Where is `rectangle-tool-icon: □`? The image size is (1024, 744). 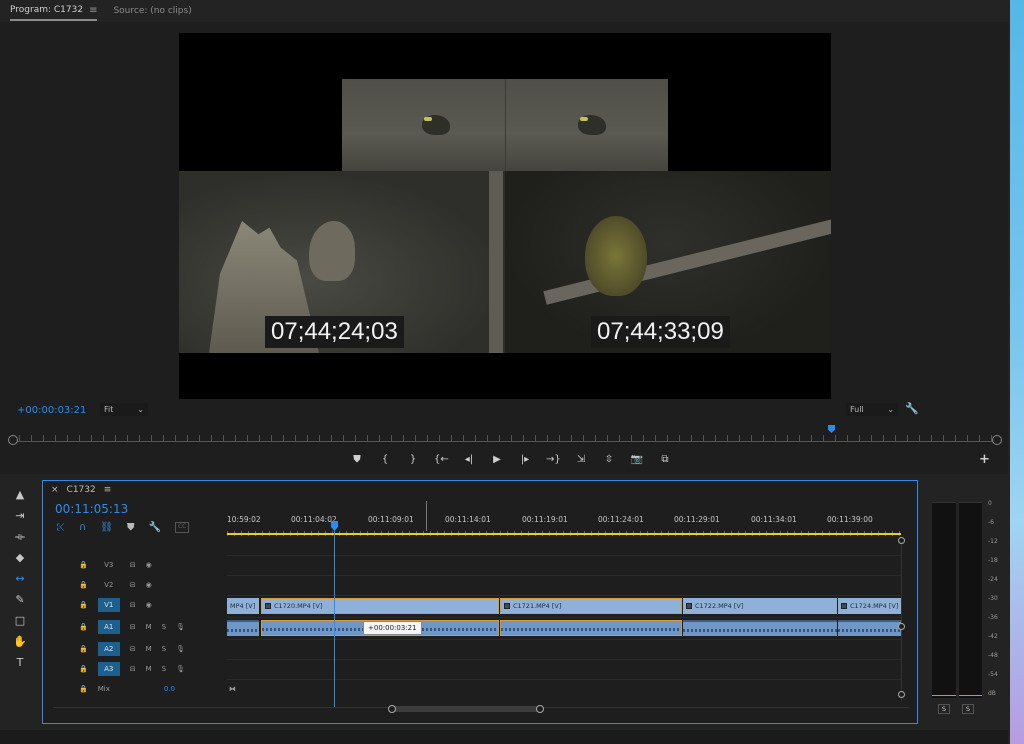 rectangle-tool-icon: □ is located at coordinates (20, 621).